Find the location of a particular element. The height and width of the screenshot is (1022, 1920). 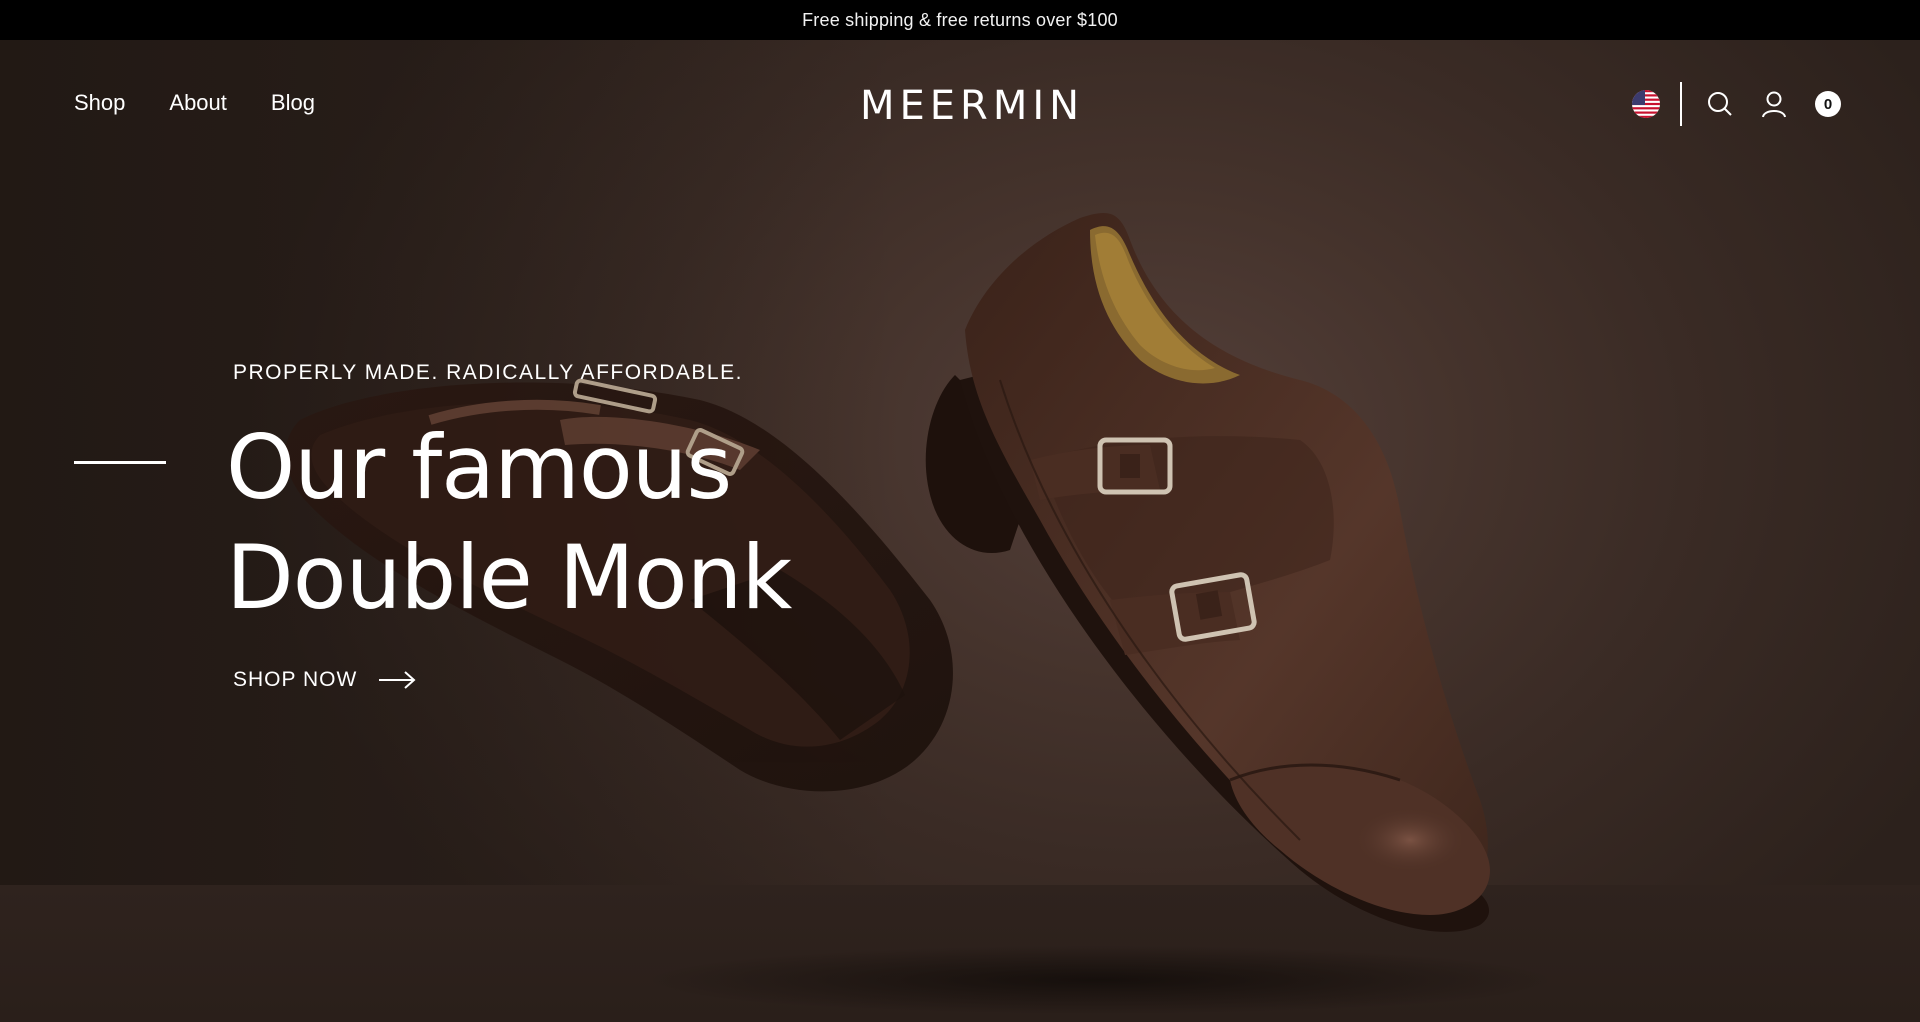

hero-headline-line1: Our famous is located at coordinates (479, 467).